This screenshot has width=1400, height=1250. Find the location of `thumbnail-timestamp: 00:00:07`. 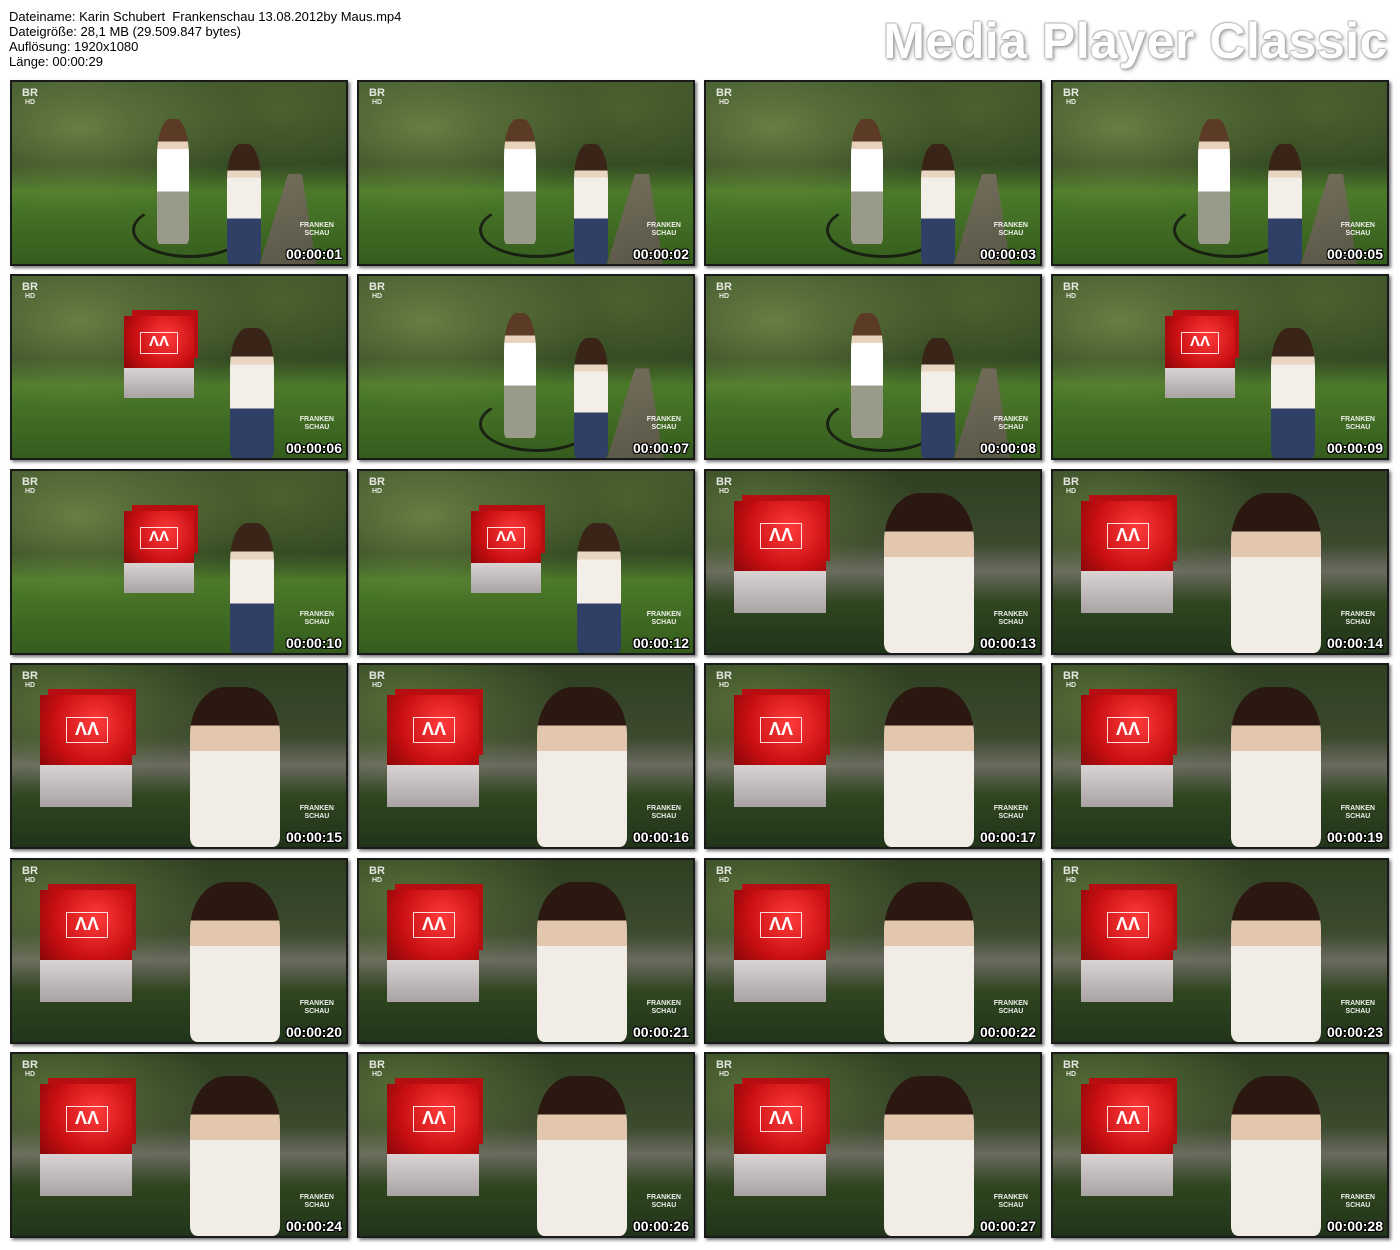

thumbnail-timestamp: 00:00:07 is located at coordinates (660, 448).